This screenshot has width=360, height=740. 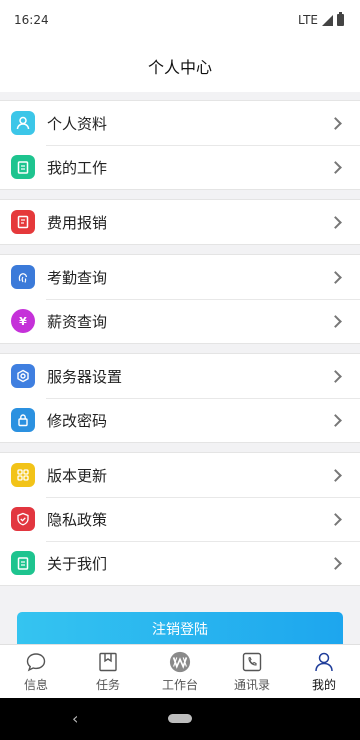 What do you see at coordinates (23, 376) in the screenshot?
I see `settings-icon` at bounding box center [23, 376].